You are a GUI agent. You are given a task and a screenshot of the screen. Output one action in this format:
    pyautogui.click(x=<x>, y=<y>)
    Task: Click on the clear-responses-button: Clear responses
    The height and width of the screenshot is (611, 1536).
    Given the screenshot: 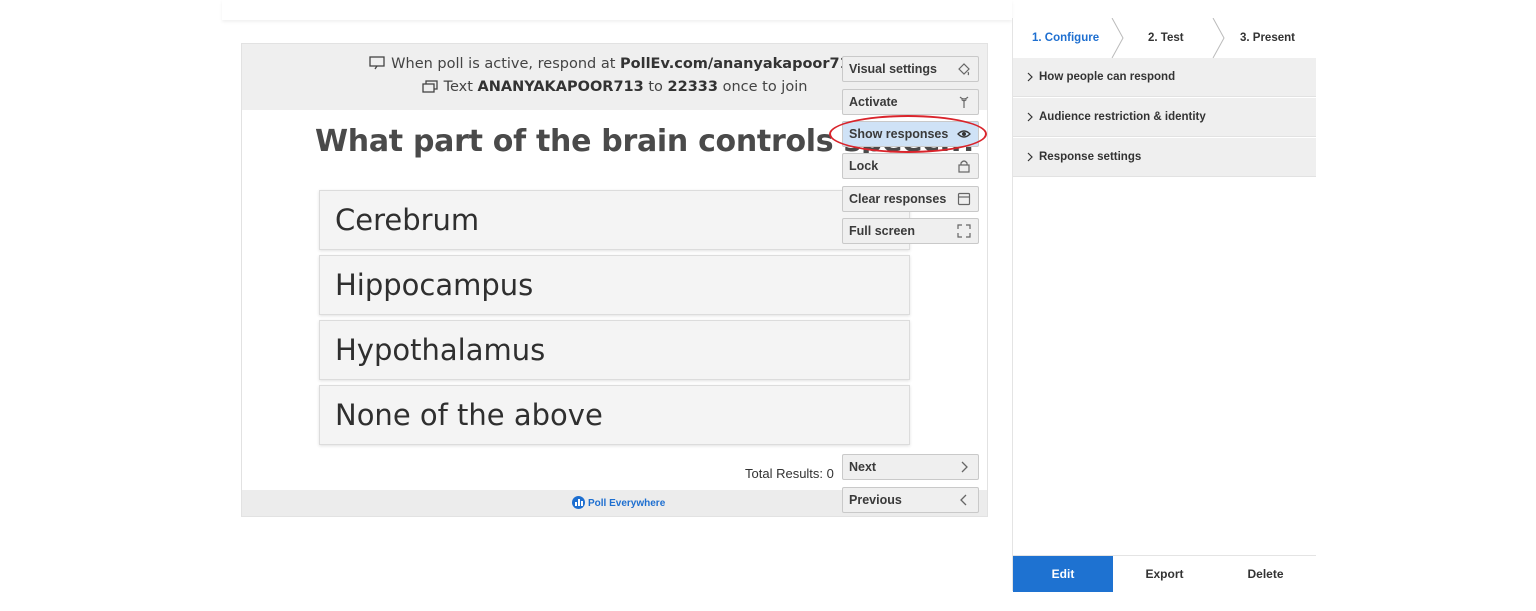 What is the action you would take?
    pyautogui.click(x=910, y=199)
    